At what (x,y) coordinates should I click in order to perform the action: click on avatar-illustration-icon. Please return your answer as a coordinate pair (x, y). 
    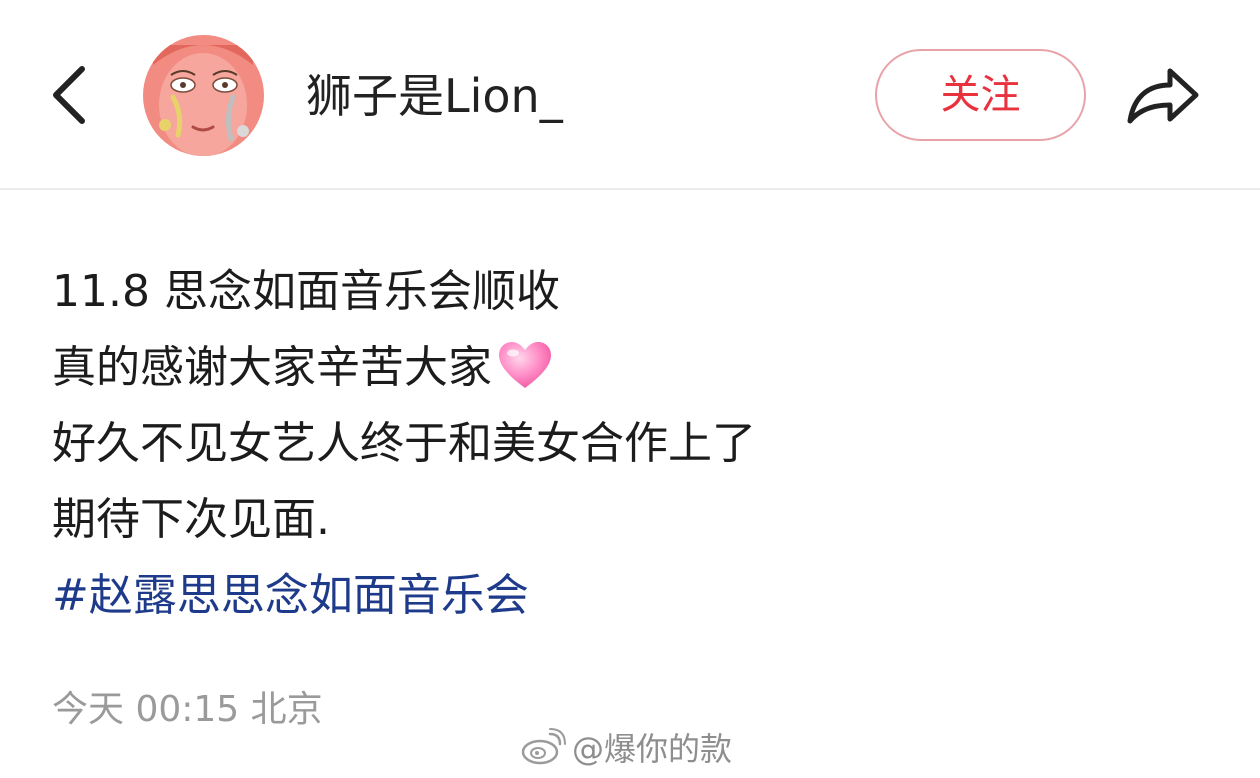
    Looking at the image, I should click on (203, 95).